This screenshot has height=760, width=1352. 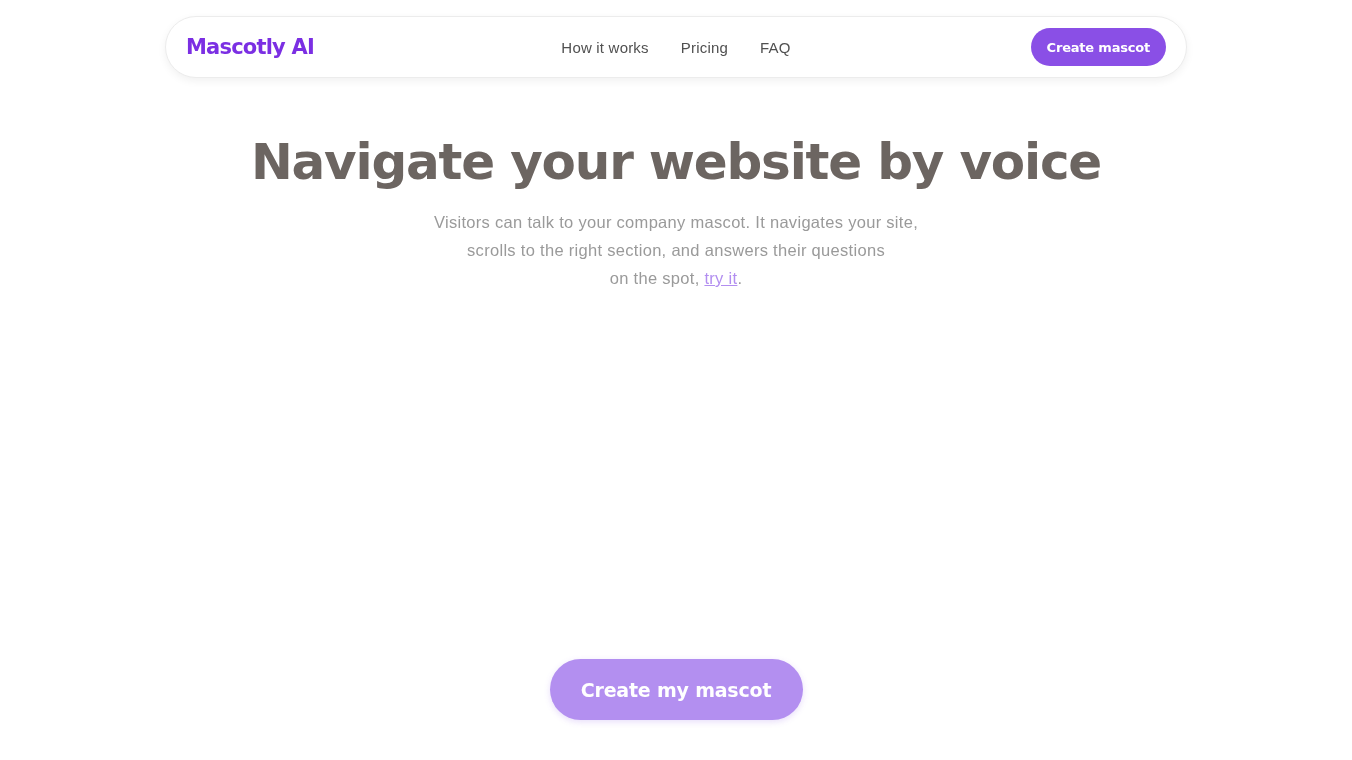 I want to click on nav-link: How it works, so click(x=605, y=47).